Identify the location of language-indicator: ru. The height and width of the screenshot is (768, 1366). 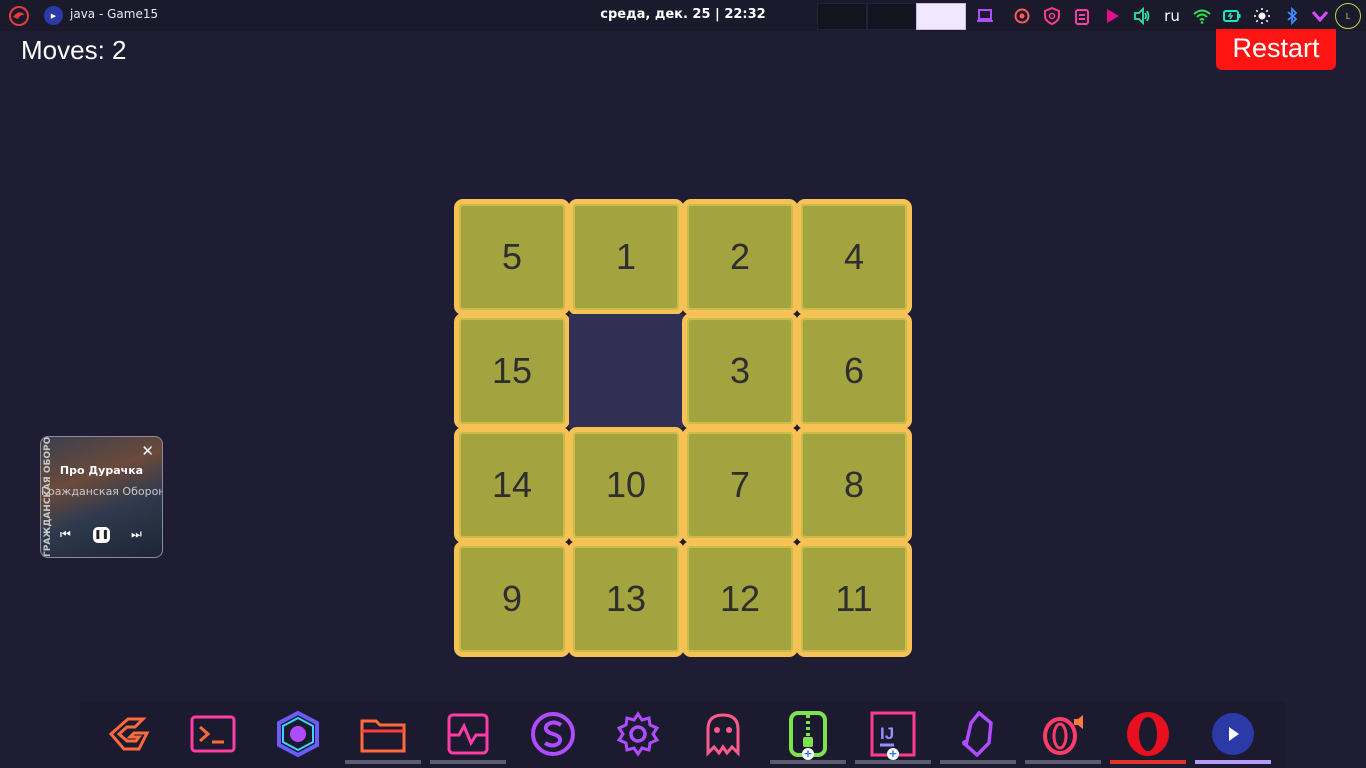
(1172, 16).